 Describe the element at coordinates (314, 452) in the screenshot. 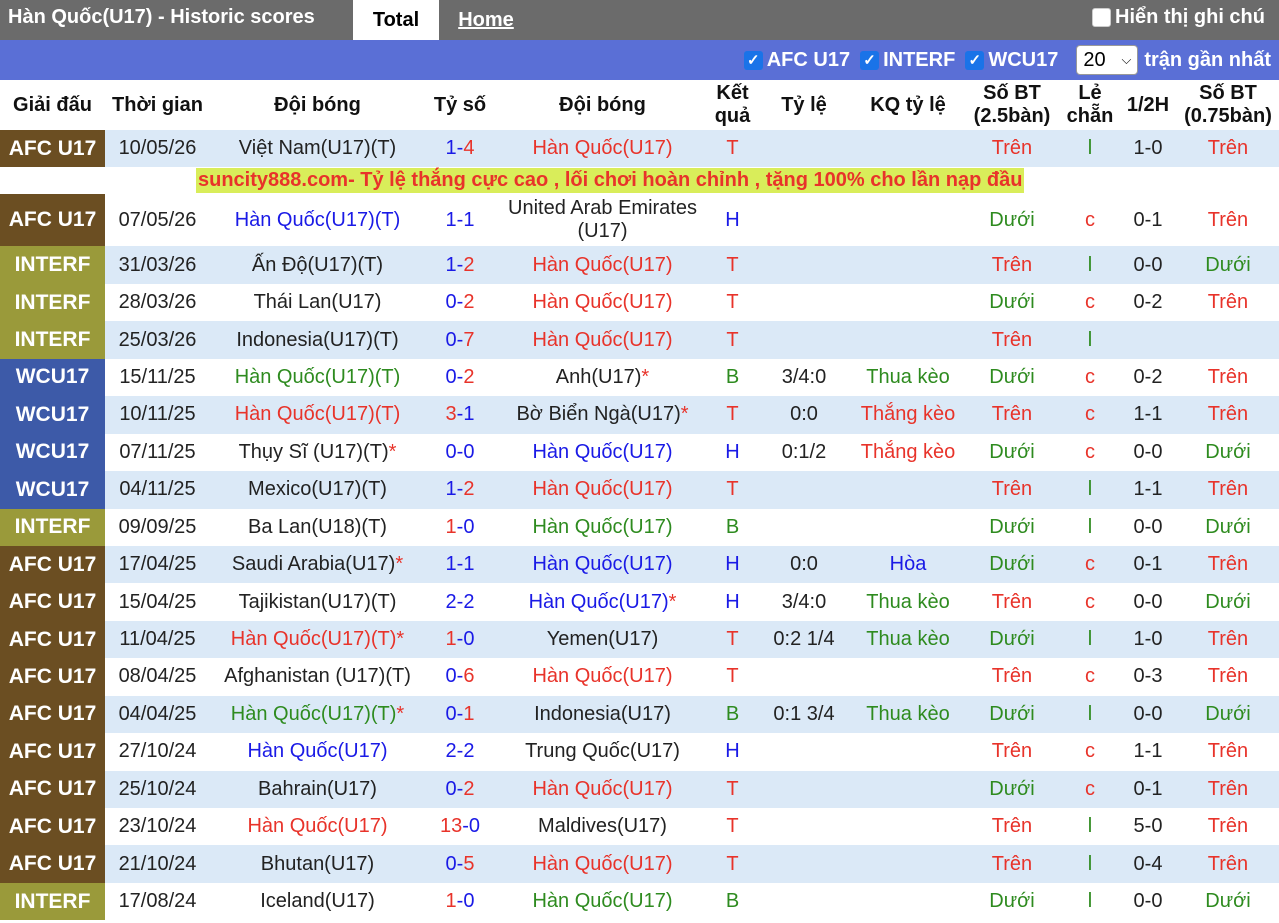

I see `home-team-name: Thụy Sĩ (U17)(T)` at that location.